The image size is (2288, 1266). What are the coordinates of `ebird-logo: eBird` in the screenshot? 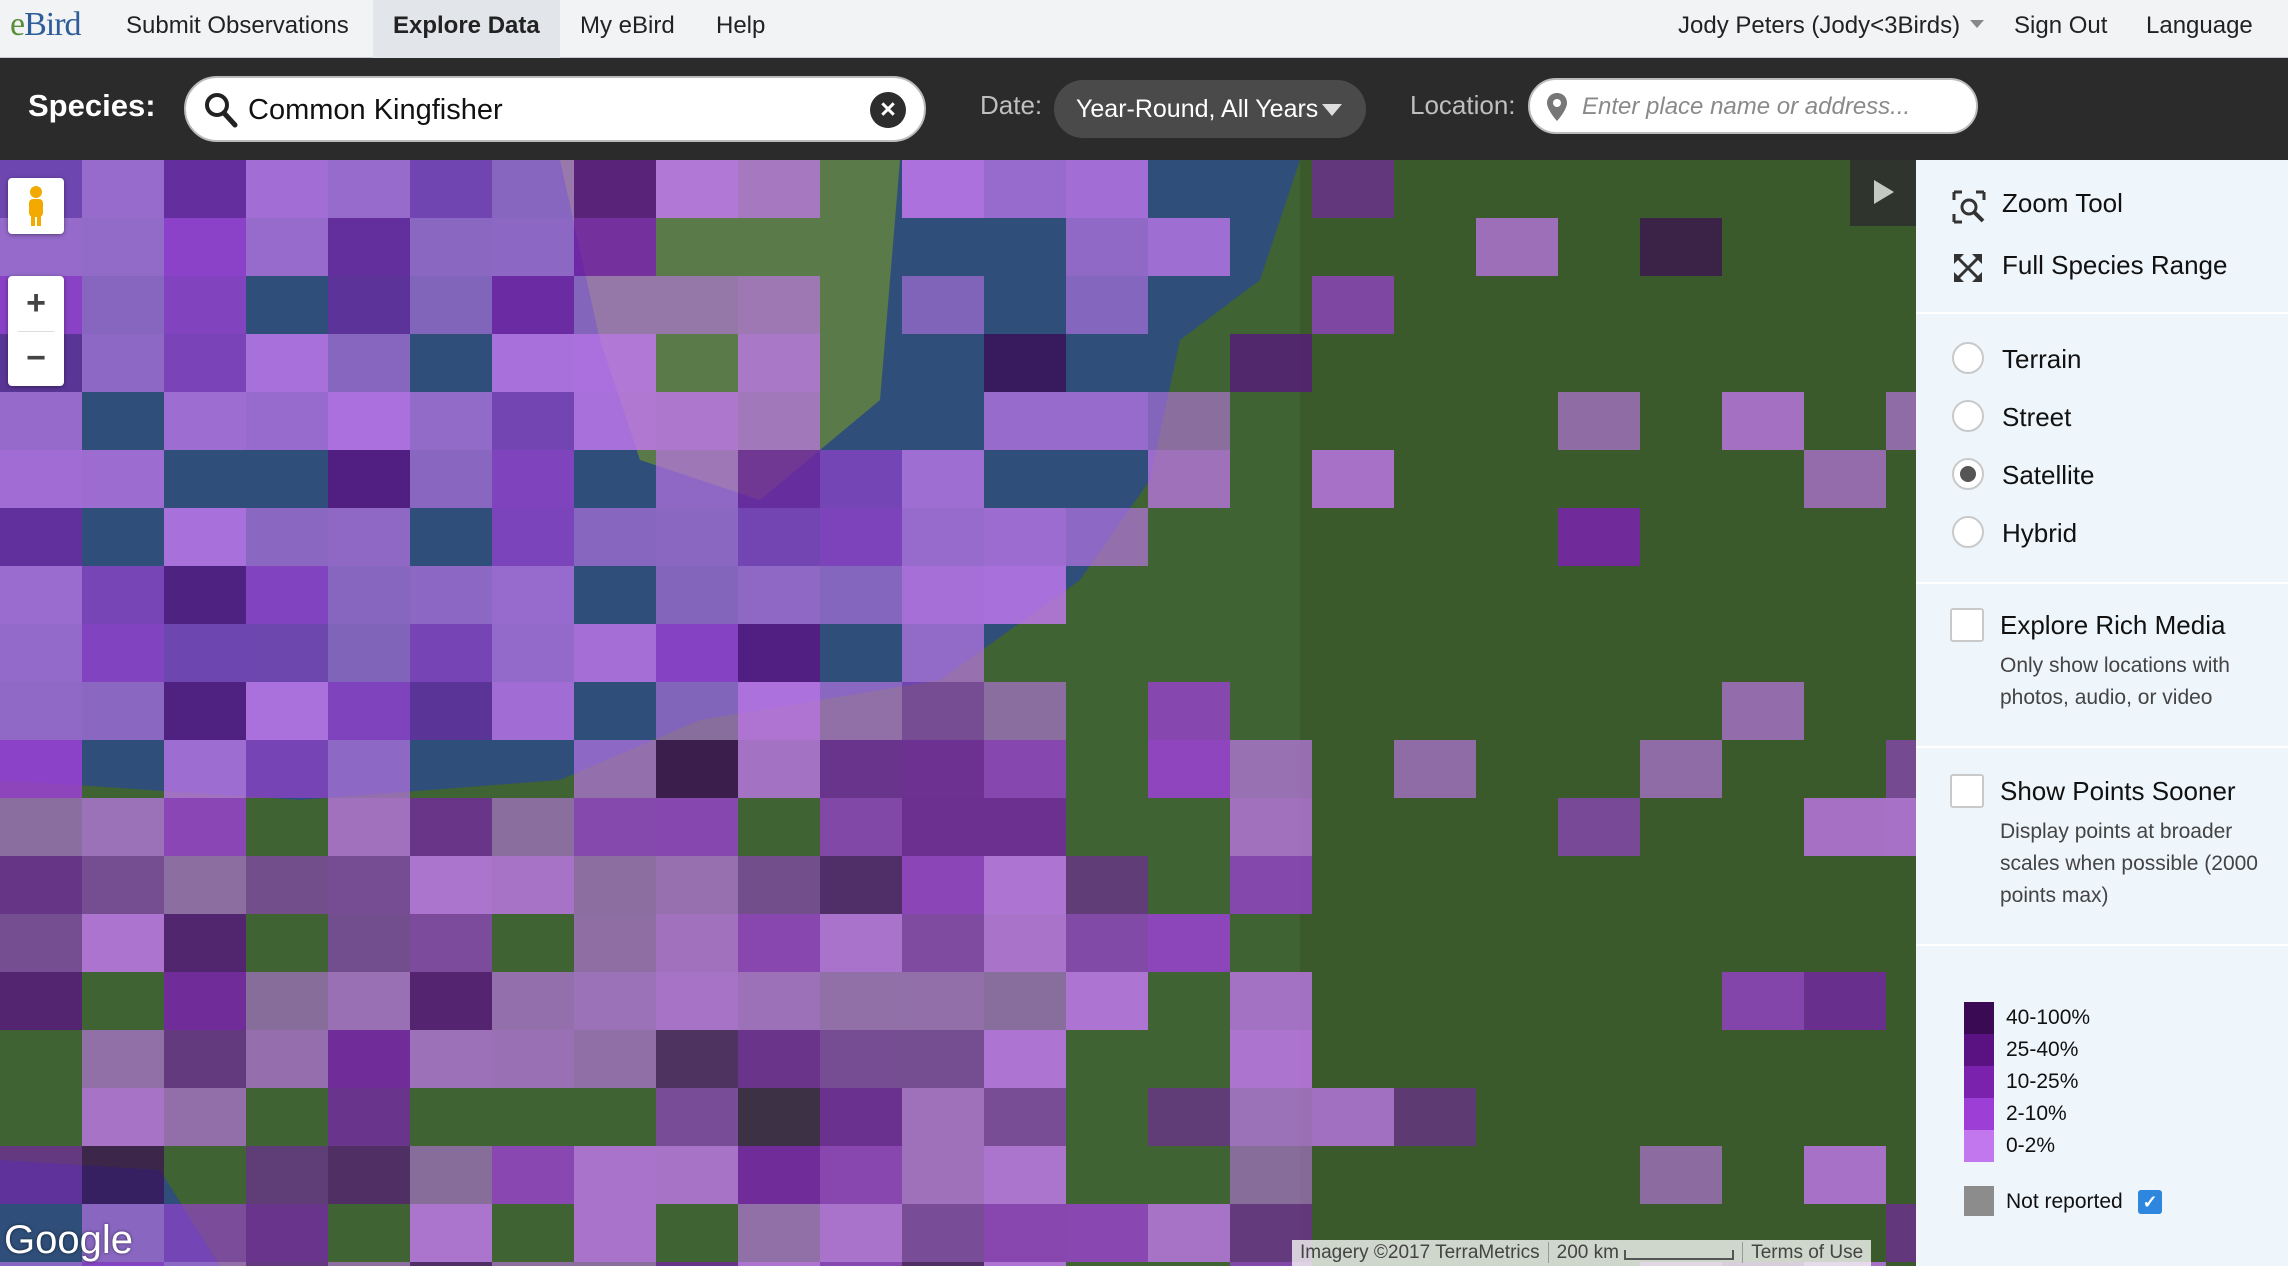 It's located at (46, 25).